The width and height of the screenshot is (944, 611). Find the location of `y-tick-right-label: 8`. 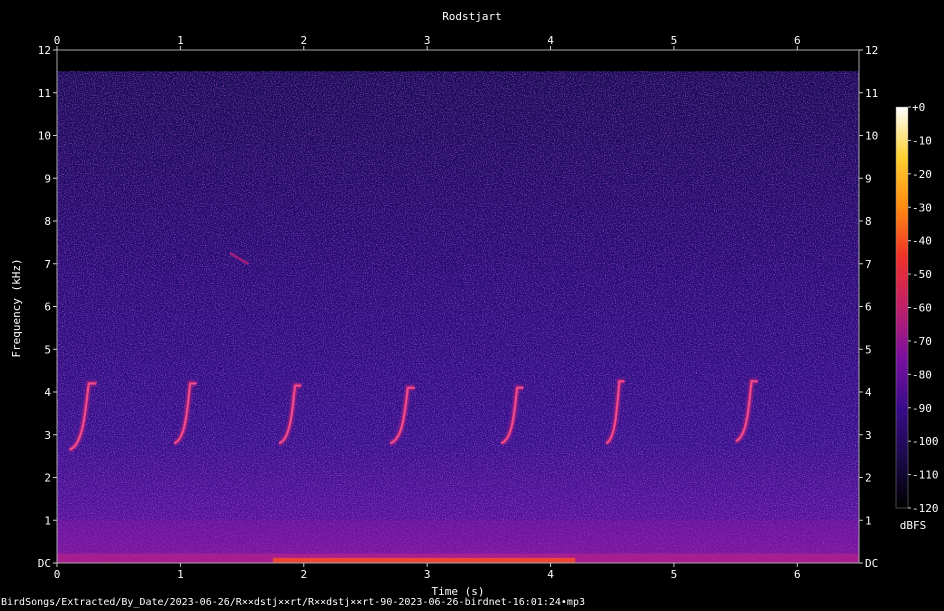

y-tick-right-label: 8 is located at coordinates (868, 221).